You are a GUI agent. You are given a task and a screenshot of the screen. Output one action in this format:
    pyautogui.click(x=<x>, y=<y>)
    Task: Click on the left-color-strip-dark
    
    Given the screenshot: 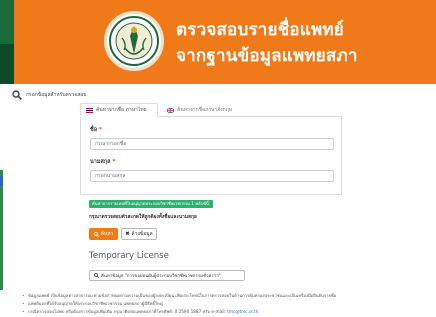 What is the action you would take?
    pyautogui.click(x=7, y=64)
    